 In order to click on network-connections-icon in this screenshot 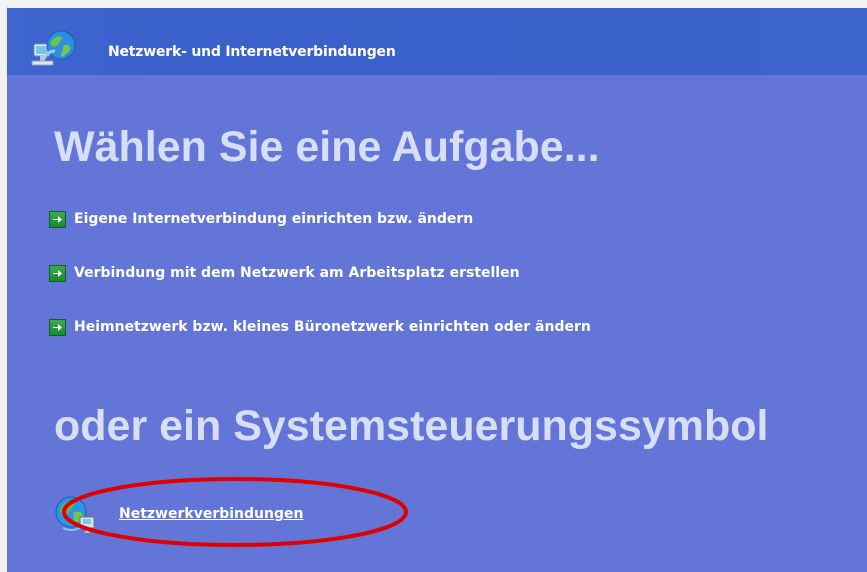, I will do `click(77, 515)`.